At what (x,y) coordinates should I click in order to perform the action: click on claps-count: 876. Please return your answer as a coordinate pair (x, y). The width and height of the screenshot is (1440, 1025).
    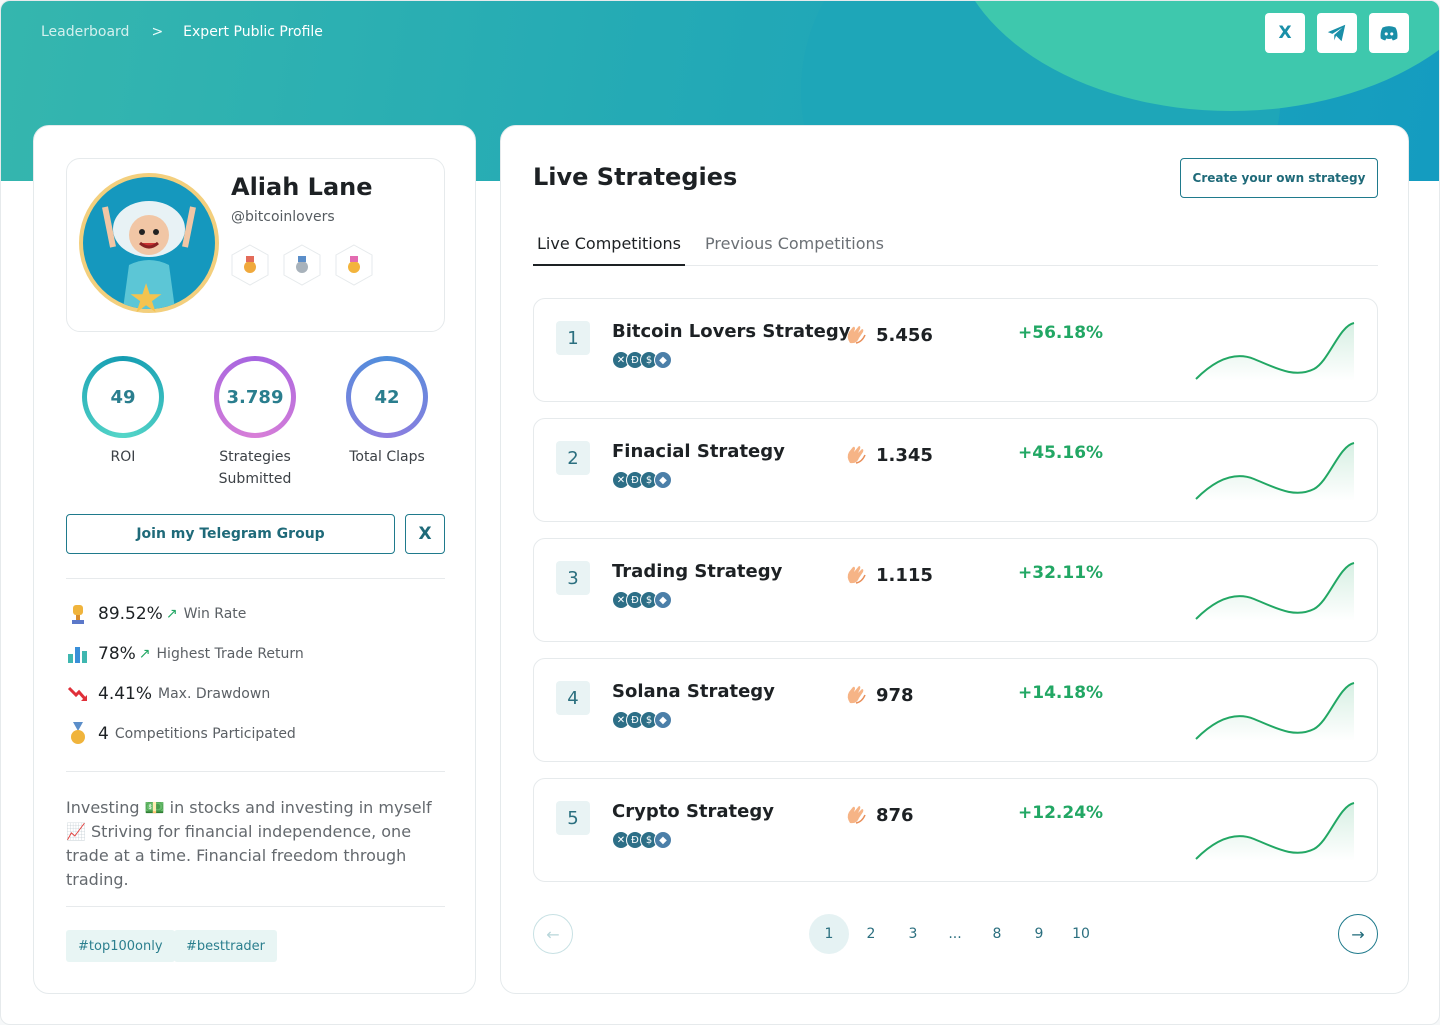
    Looking at the image, I should click on (895, 815).